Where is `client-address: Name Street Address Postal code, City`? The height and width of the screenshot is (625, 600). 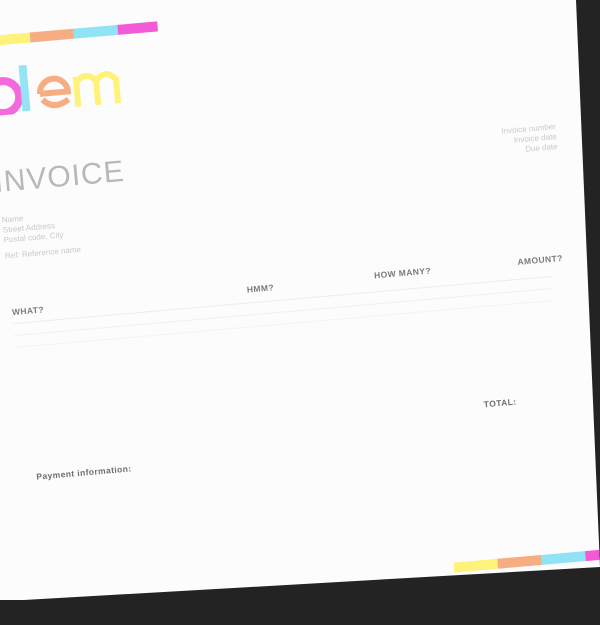
client-address: Name Street Address Postal code, City is located at coordinates (33, 227).